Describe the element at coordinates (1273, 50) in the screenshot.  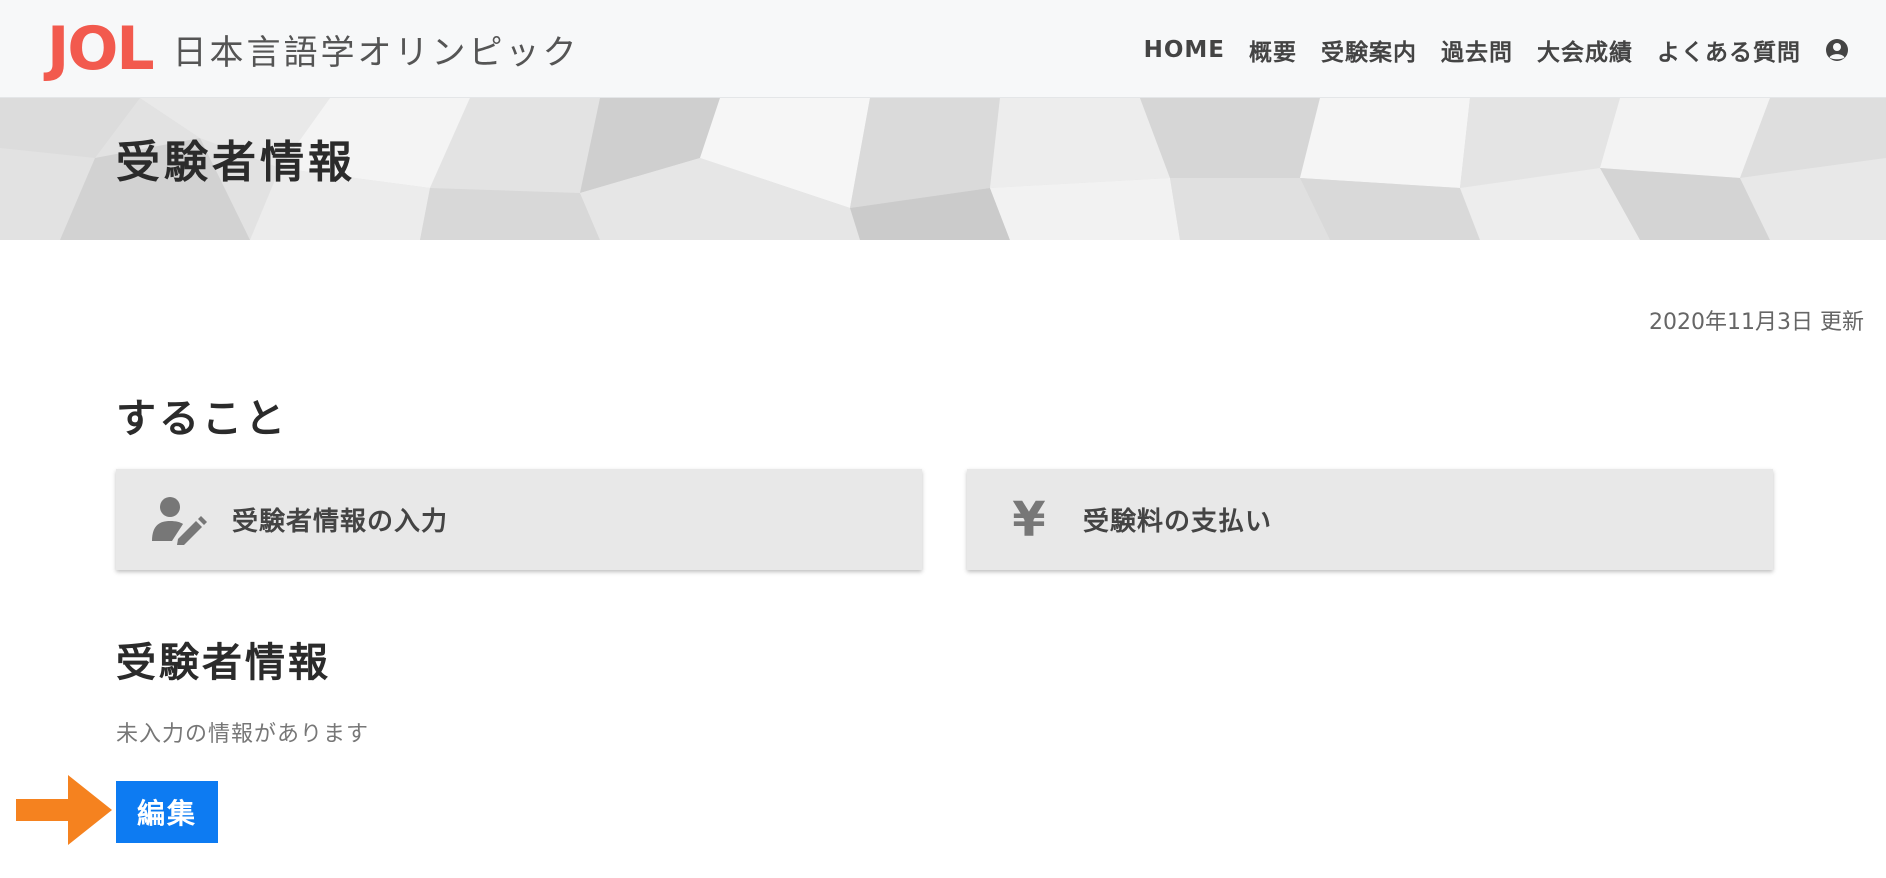
I see `nav-overview: 概要` at that location.